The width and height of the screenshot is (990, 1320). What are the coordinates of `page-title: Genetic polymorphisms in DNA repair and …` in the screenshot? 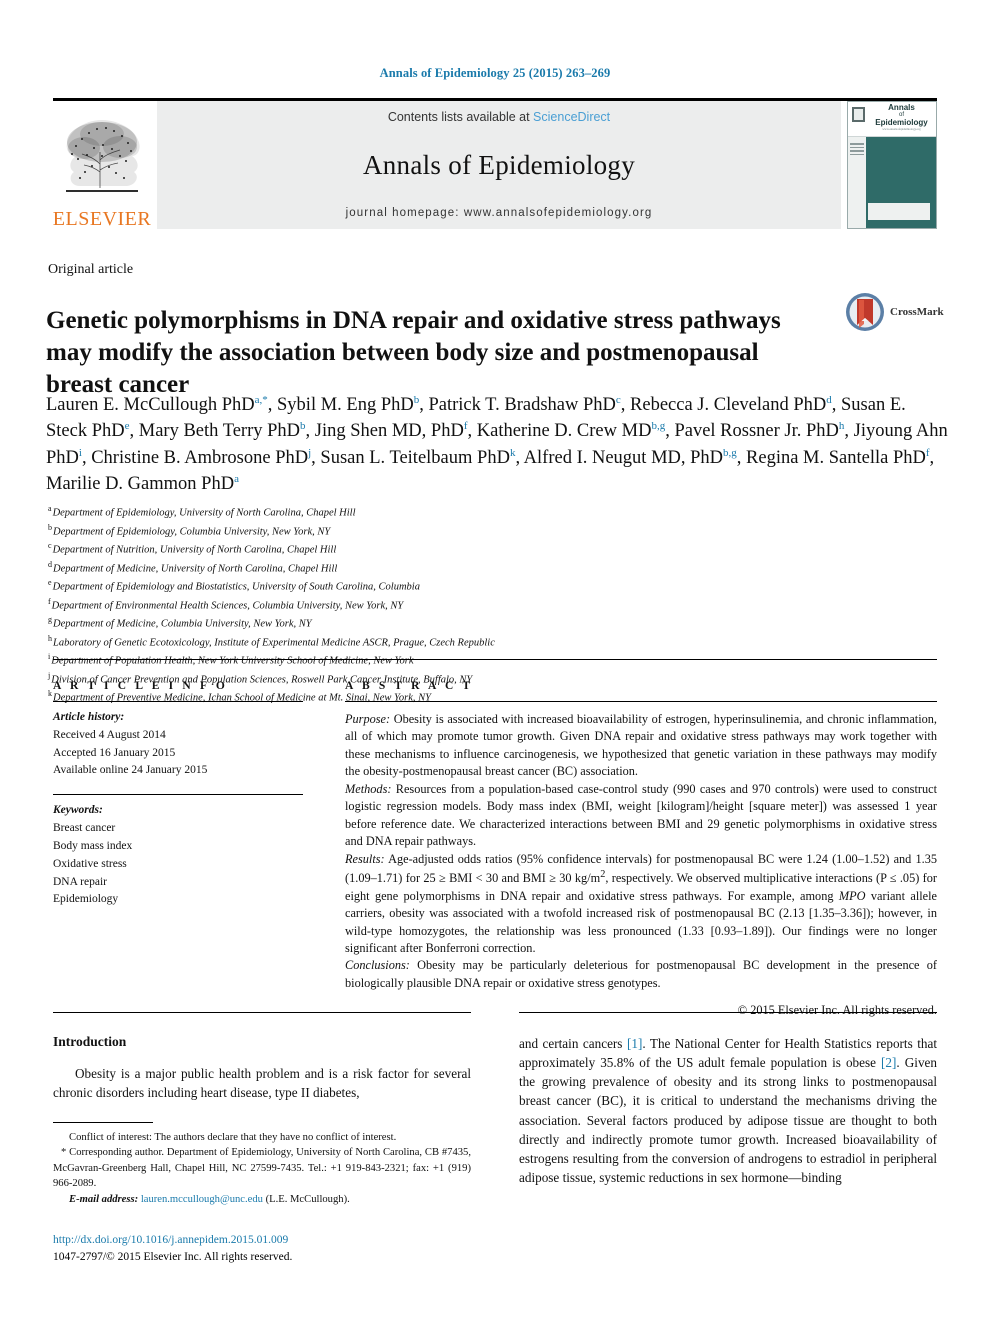 It's located at (413, 352).